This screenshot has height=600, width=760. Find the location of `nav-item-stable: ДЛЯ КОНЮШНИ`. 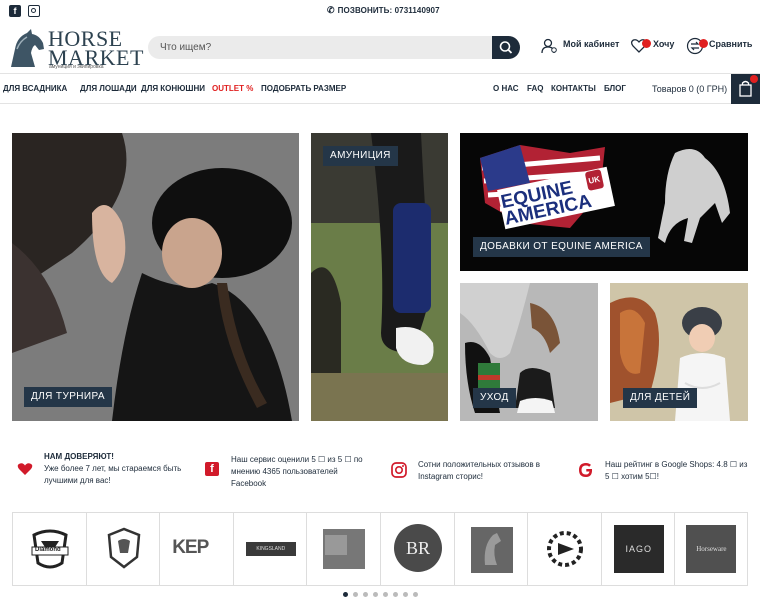

nav-item-stable: ДЛЯ КОНЮШНИ is located at coordinates (173, 88).